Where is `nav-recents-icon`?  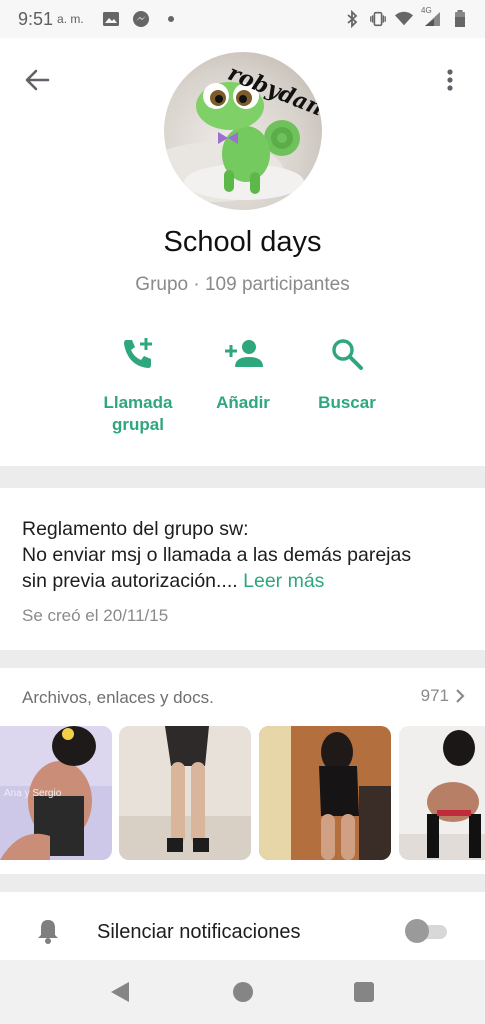 nav-recents-icon is located at coordinates (364, 992).